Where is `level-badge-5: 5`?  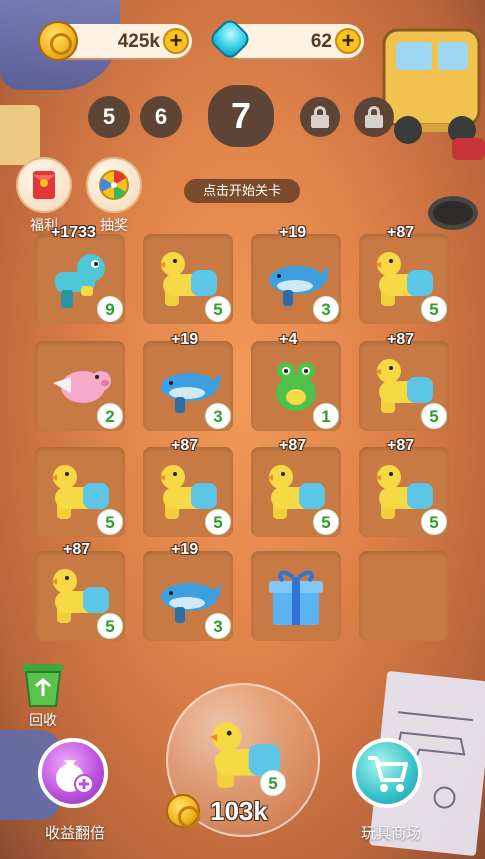
level-badge-5: 5 is located at coordinates (109, 117).